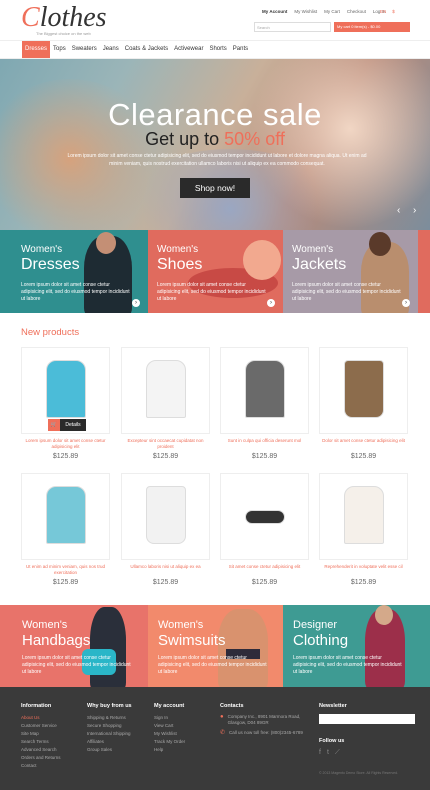  I want to click on nav-item-coats-jackets: Coats & Jackets, so click(146, 49).